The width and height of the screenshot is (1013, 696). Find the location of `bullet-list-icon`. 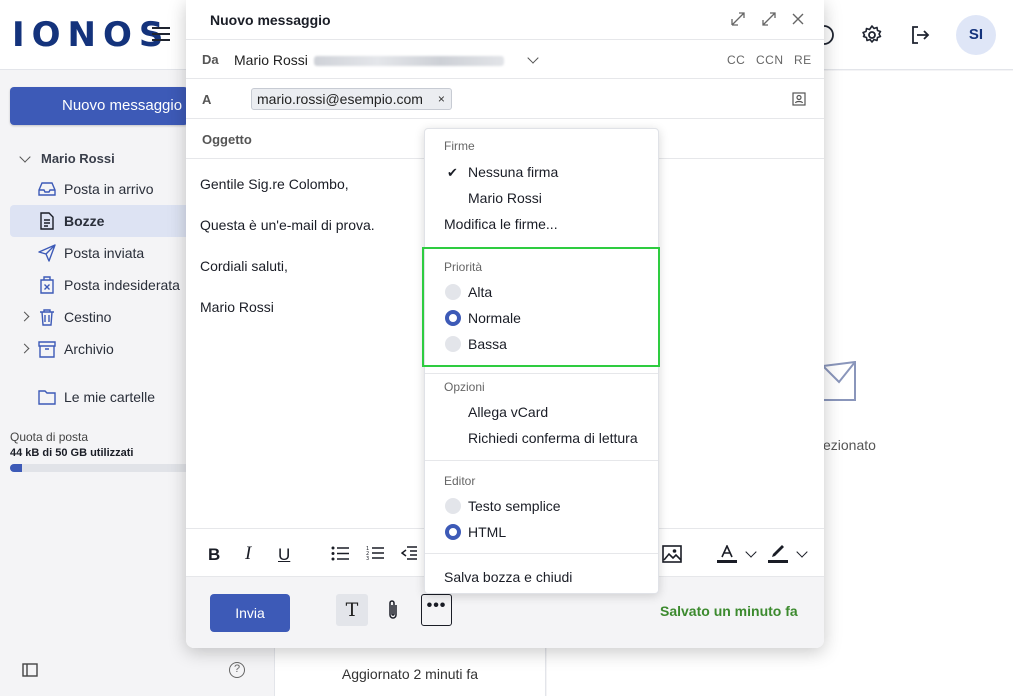

bullet-list-icon is located at coordinates (340, 553).